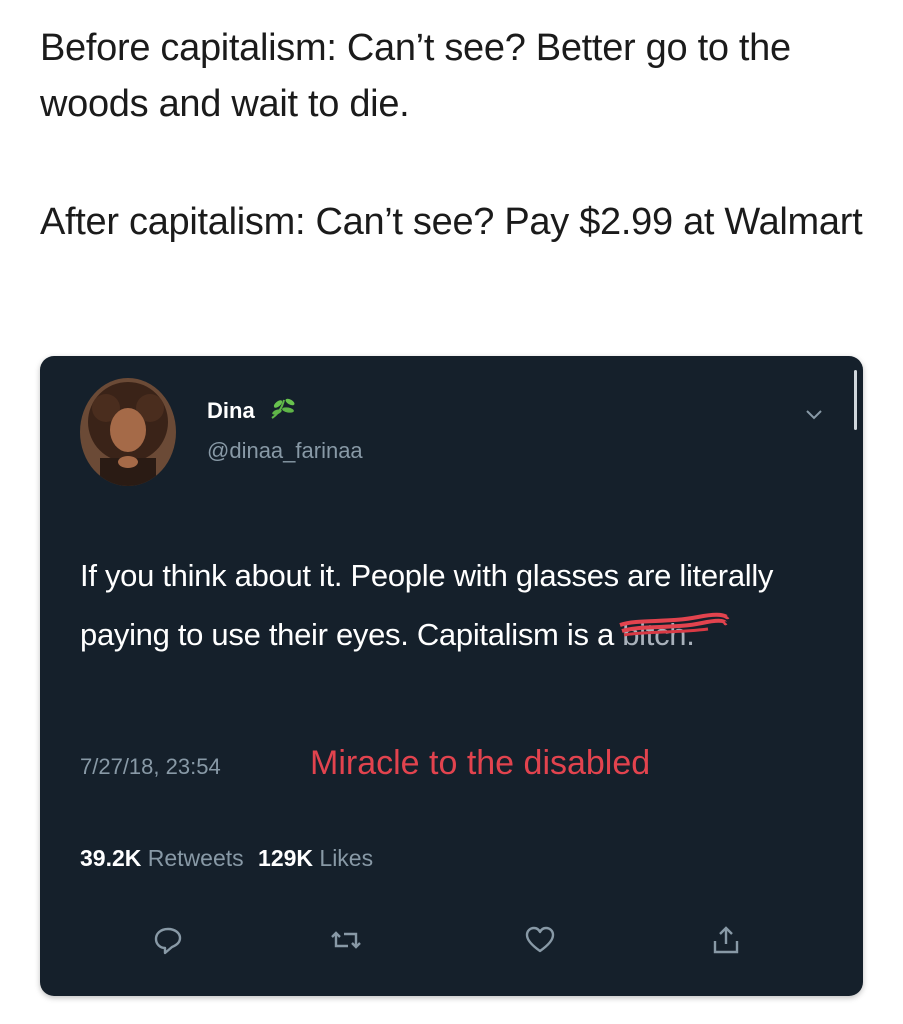 The image size is (903, 1024). I want to click on censored-word: bitch., so click(674, 634).